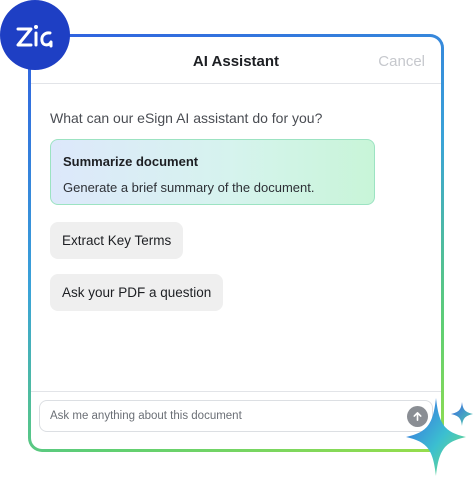 This screenshot has height=481, width=474. What do you see at coordinates (401, 61) in the screenshot?
I see `cancel-button: Cancel` at bounding box center [401, 61].